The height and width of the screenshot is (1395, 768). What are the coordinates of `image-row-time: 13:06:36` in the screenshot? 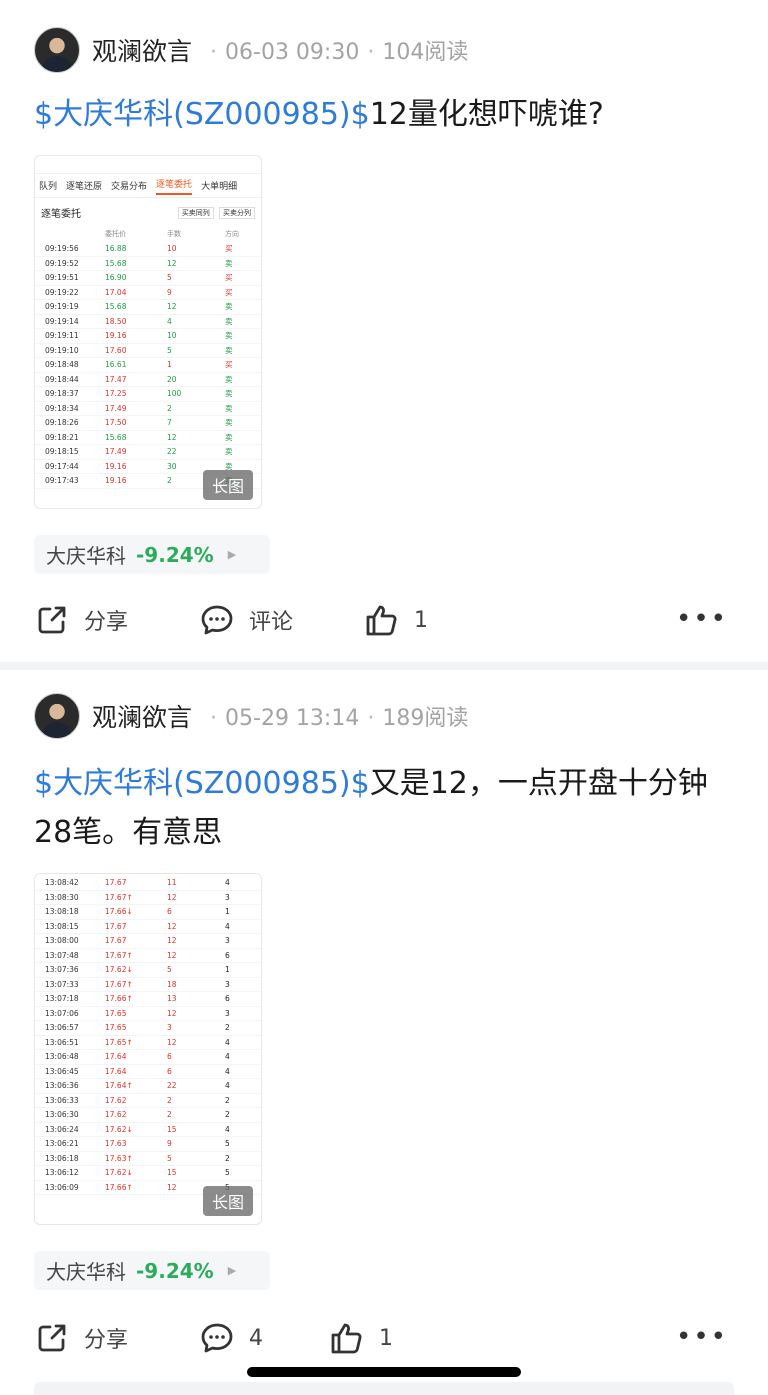 It's located at (62, 1086).